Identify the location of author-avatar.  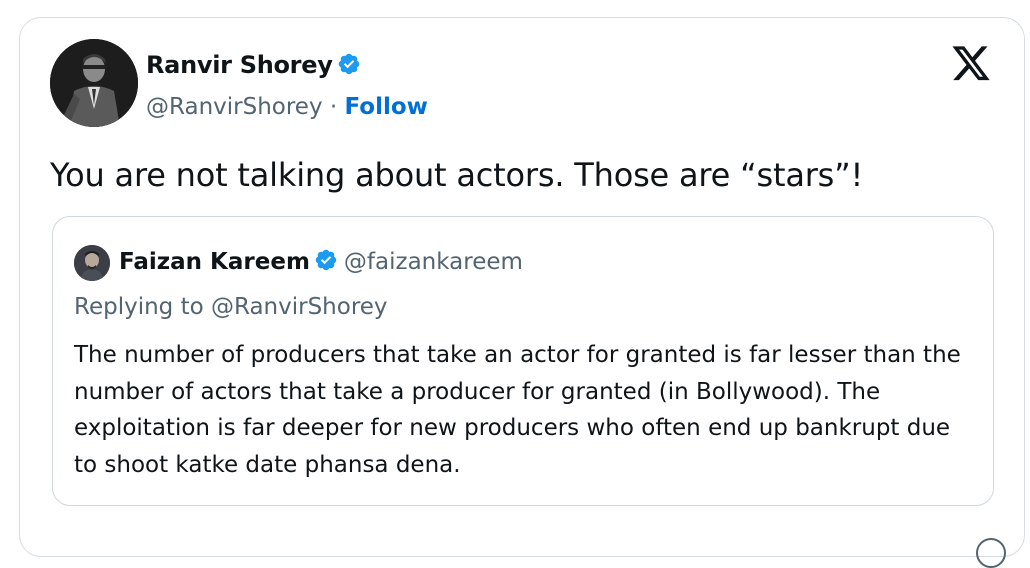
(94, 83).